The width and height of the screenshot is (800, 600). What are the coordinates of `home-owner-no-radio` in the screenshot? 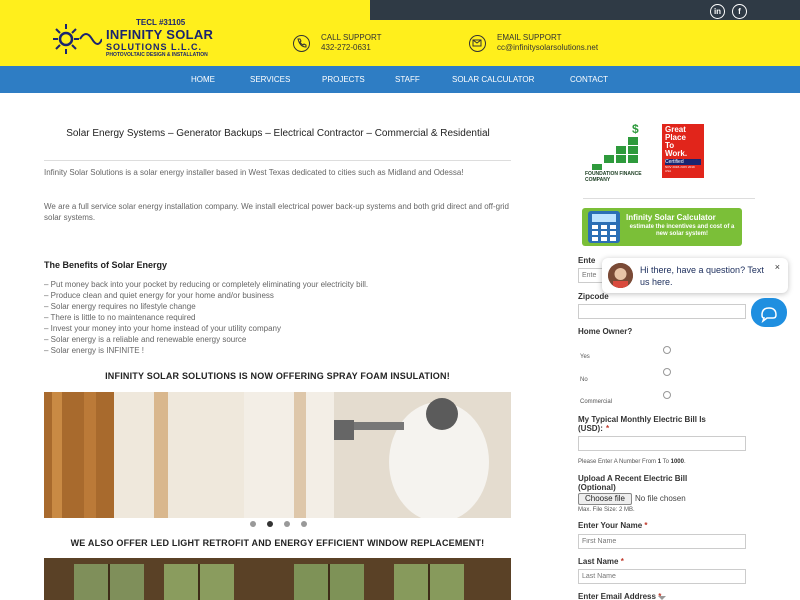 It's located at (667, 372).